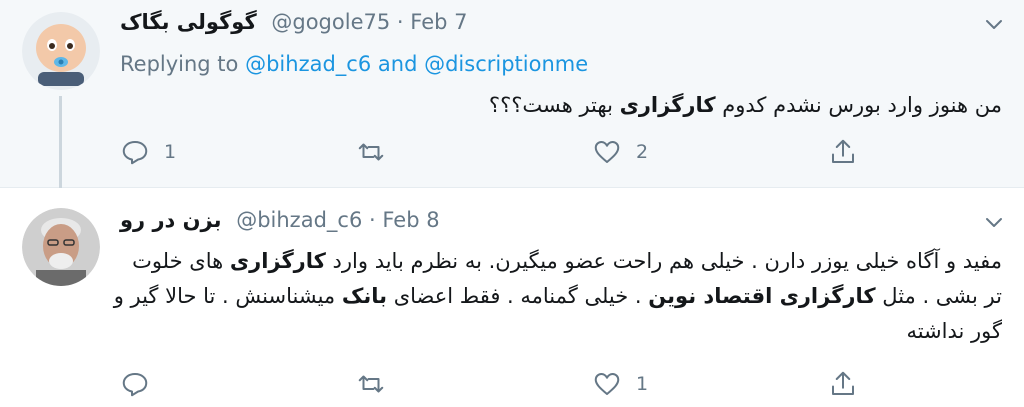  Describe the element at coordinates (60, 147) in the screenshot. I see `thread-line` at that location.